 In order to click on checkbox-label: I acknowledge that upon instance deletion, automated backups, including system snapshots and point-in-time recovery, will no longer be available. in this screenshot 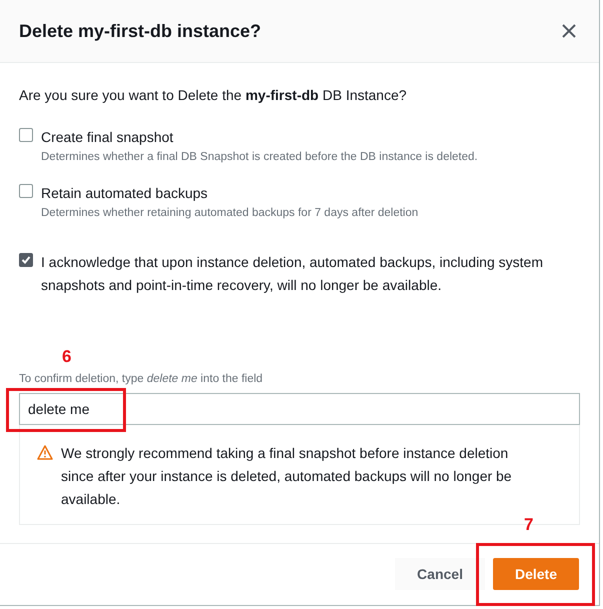, I will do `click(292, 273)`.